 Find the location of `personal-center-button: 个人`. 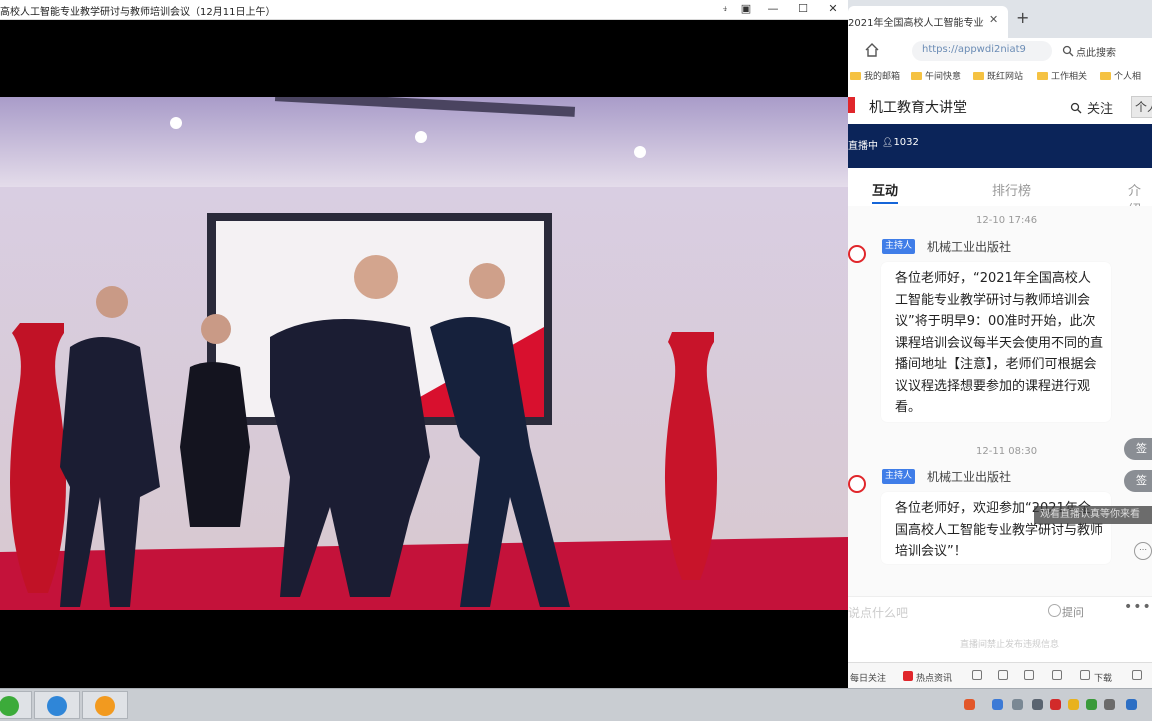

personal-center-button: 个人 is located at coordinates (1141, 107).